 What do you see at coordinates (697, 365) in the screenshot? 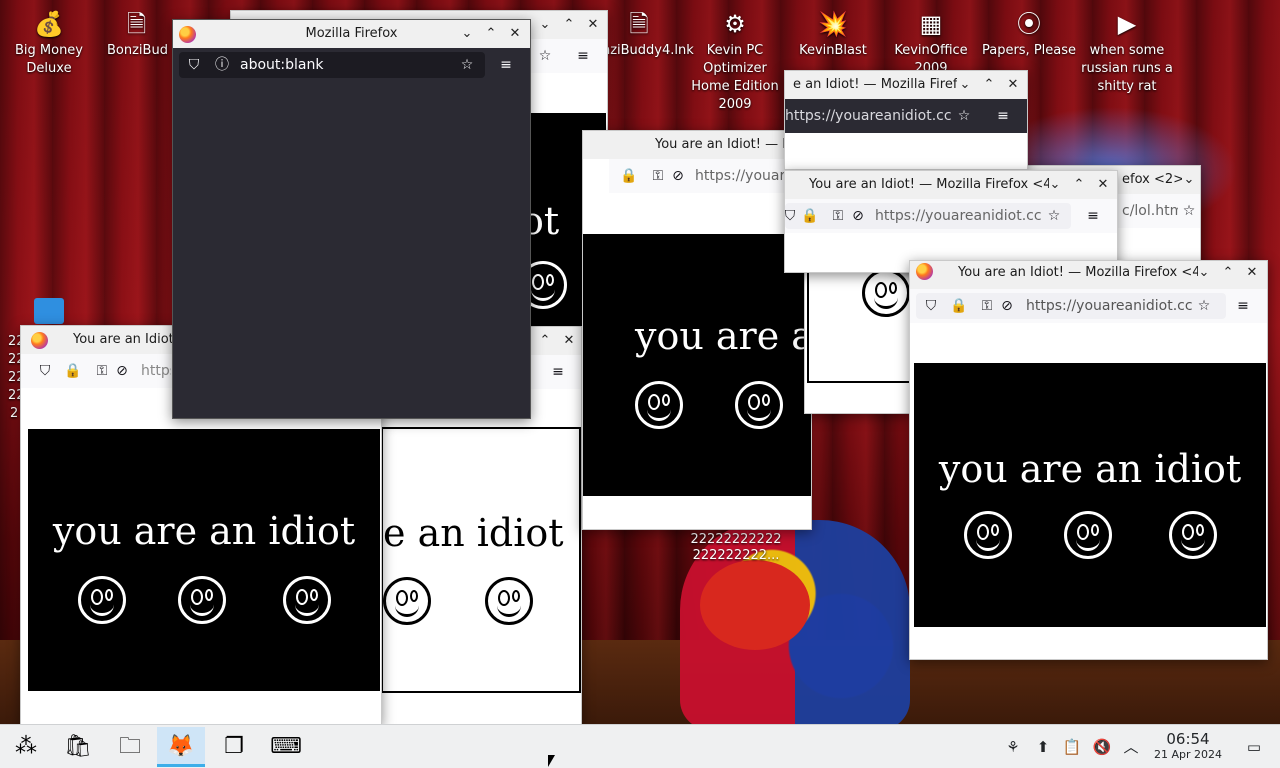
I see `page-content-black: you are an` at bounding box center [697, 365].